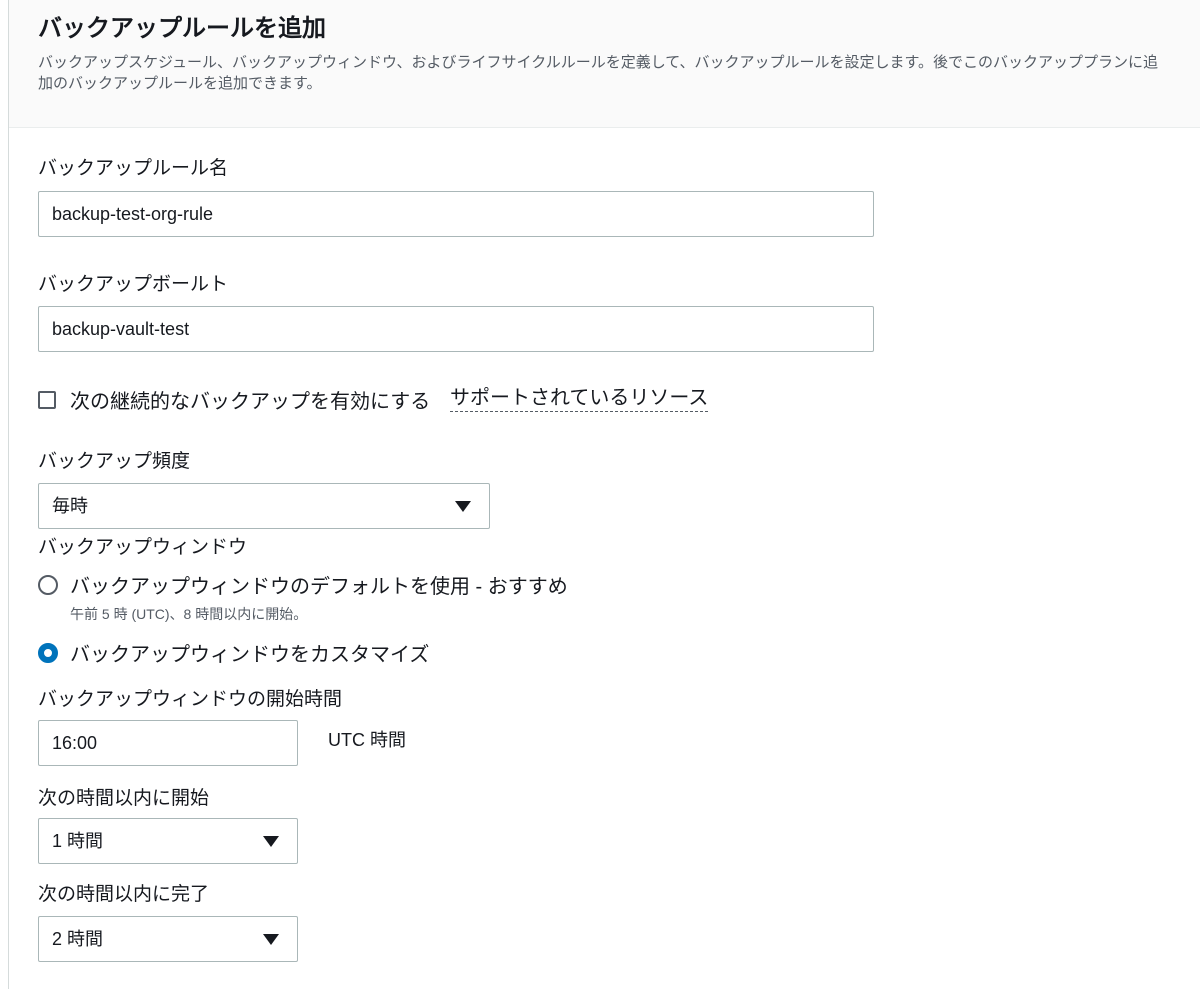 This screenshot has width=1200, height=989. What do you see at coordinates (133, 168) in the screenshot?
I see `rule-name-label: バックアップルール名` at bounding box center [133, 168].